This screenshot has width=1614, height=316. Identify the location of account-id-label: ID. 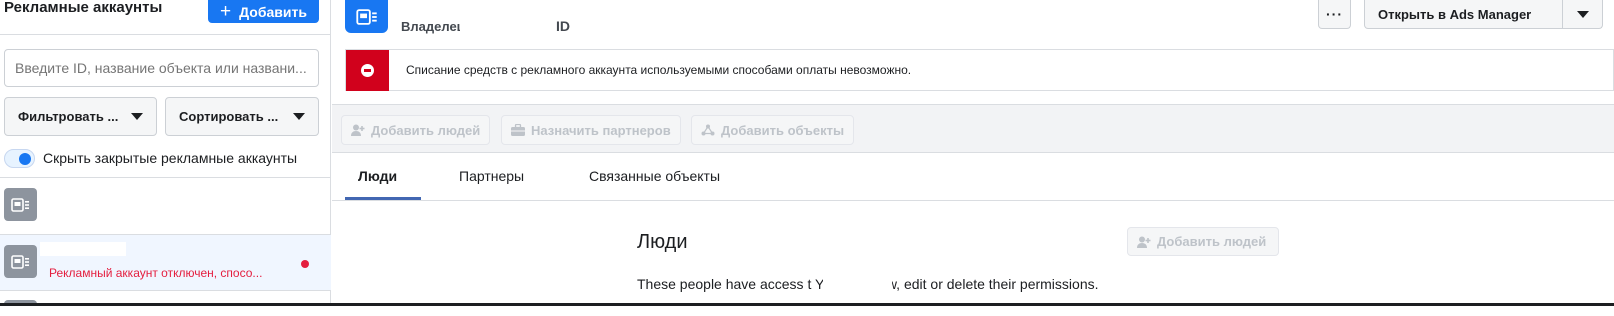
(563, 26).